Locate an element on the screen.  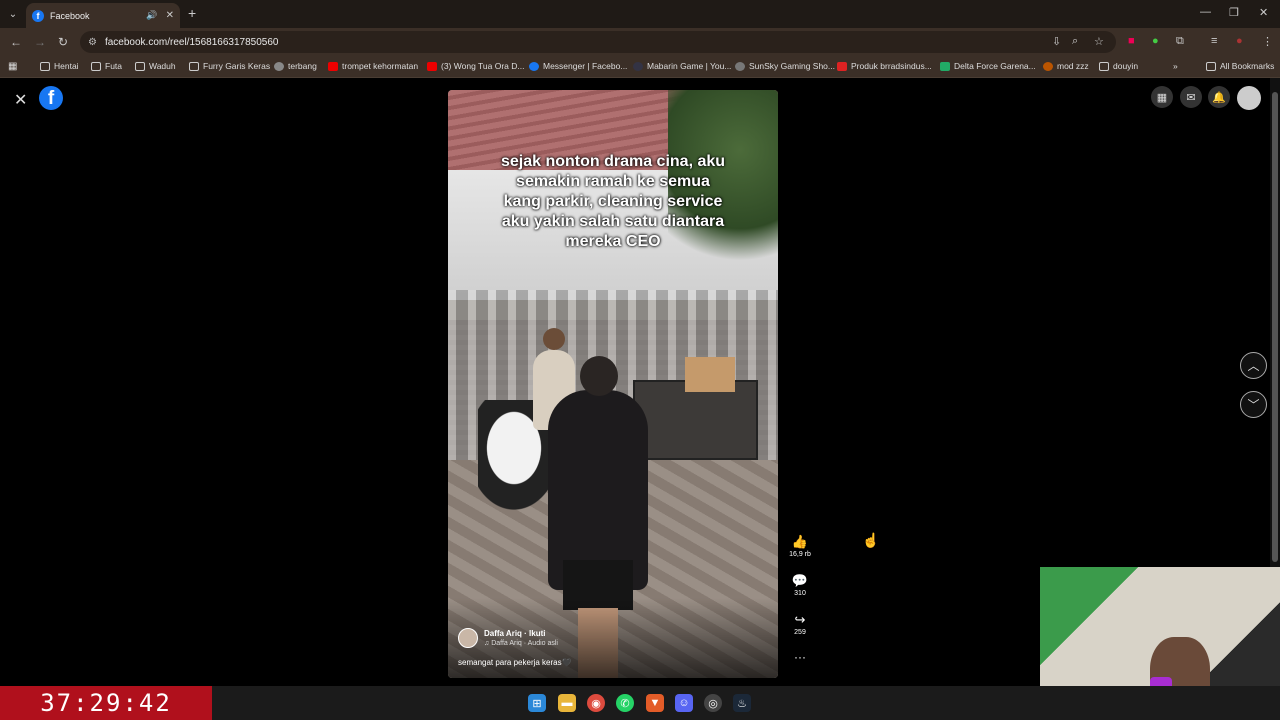
audio-label: ♫ Daffa Ariq · Audio asli is located at coordinates (521, 643).